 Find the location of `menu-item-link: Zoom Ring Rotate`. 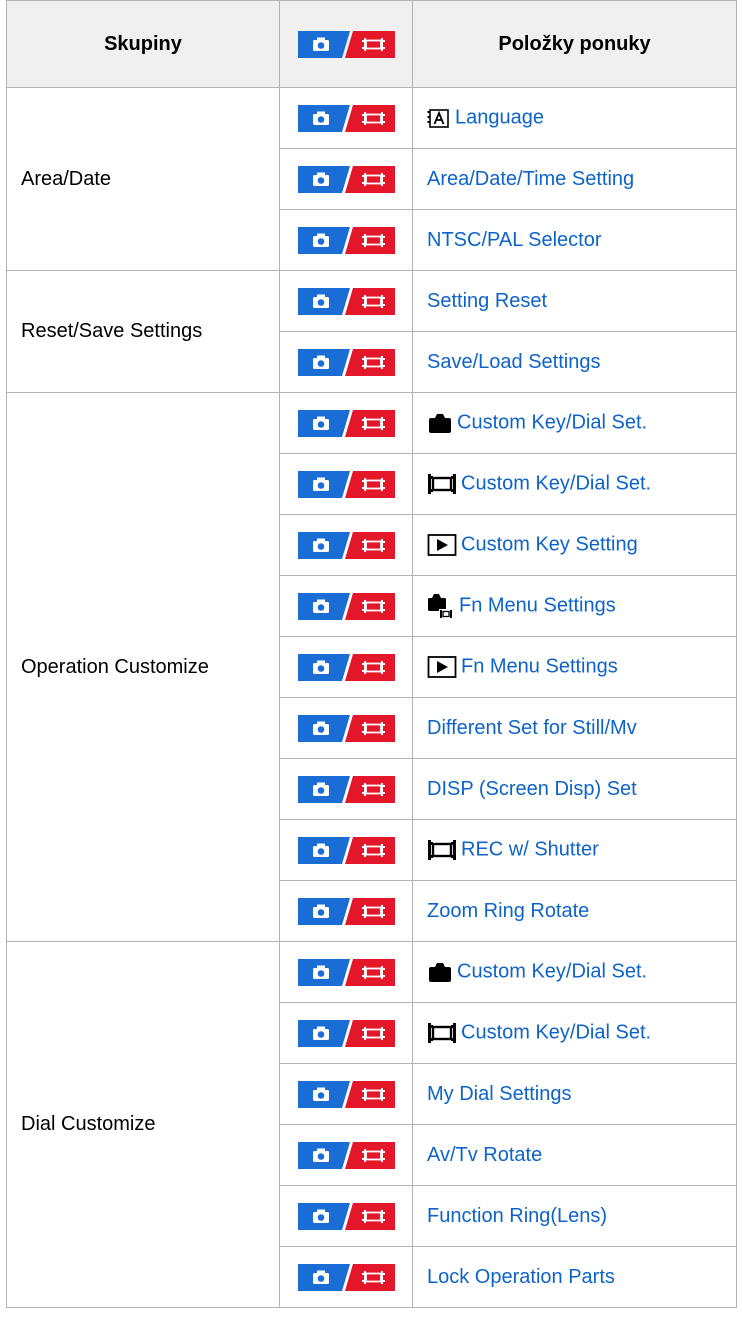

menu-item-link: Zoom Ring Rotate is located at coordinates (508, 911).